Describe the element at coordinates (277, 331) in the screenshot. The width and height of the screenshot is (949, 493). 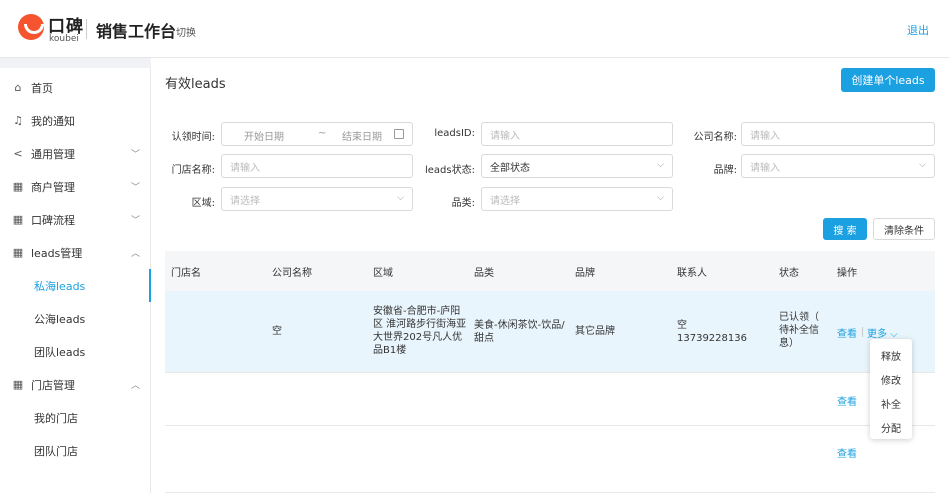
I see `company-name-cell: 空` at that location.